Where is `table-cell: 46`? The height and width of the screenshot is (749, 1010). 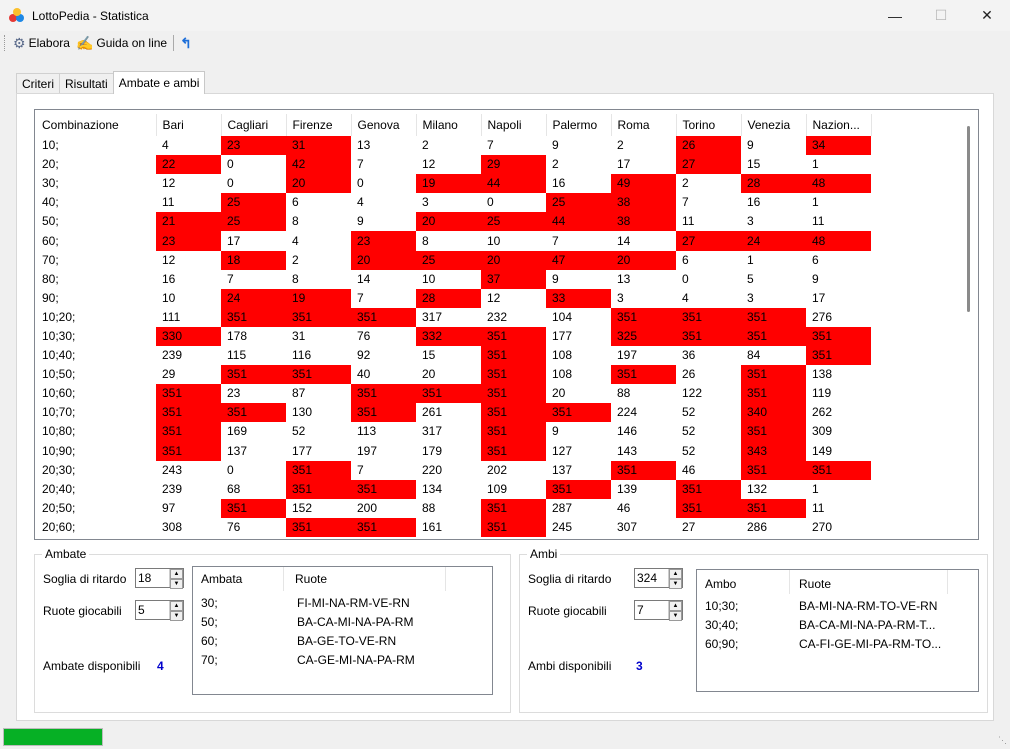 table-cell: 46 is located at coordinates (624, 507).